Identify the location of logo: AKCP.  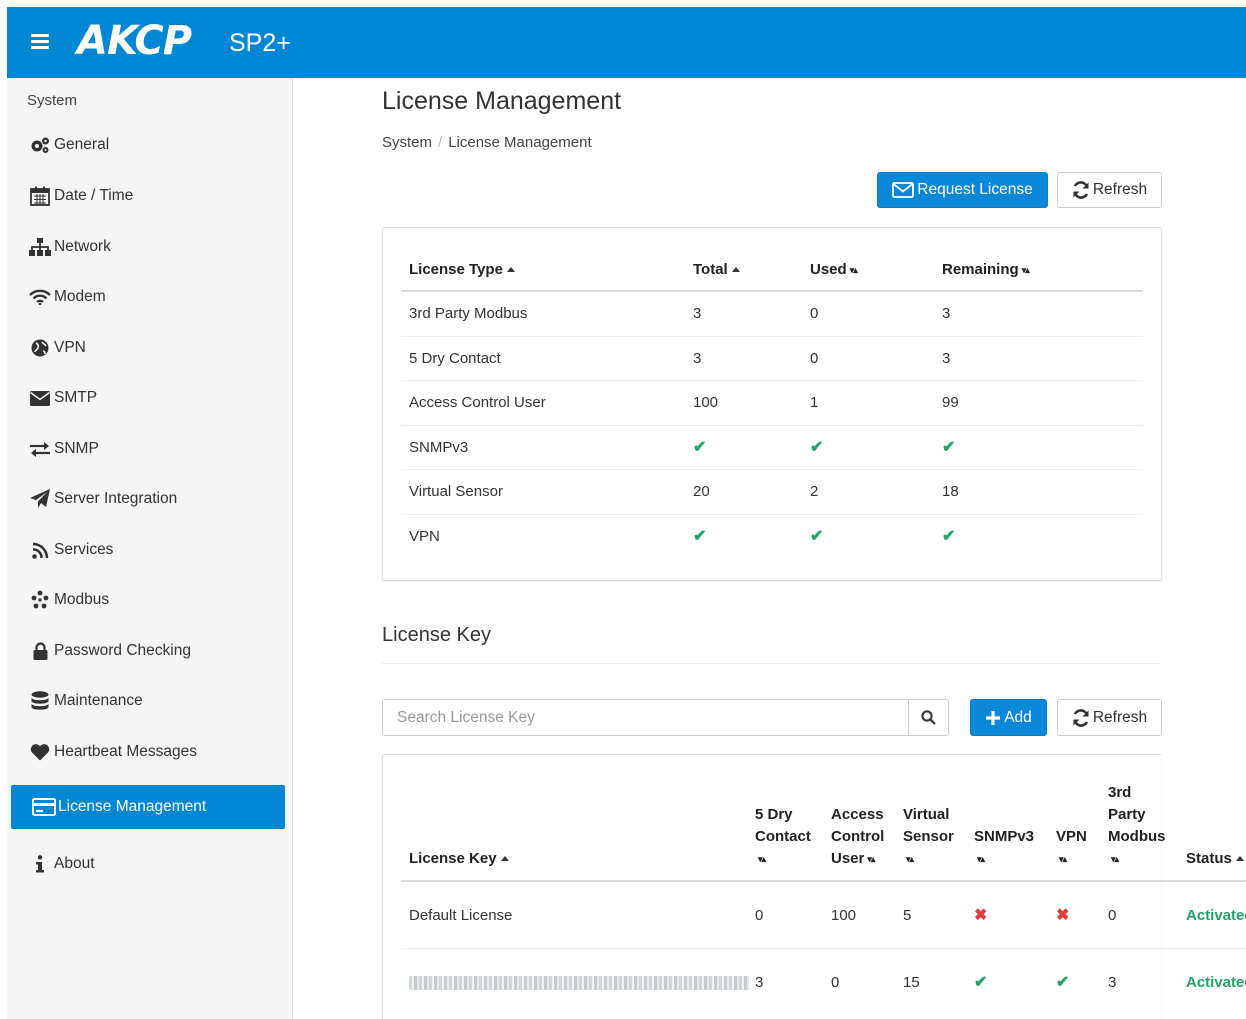
(134, 41).